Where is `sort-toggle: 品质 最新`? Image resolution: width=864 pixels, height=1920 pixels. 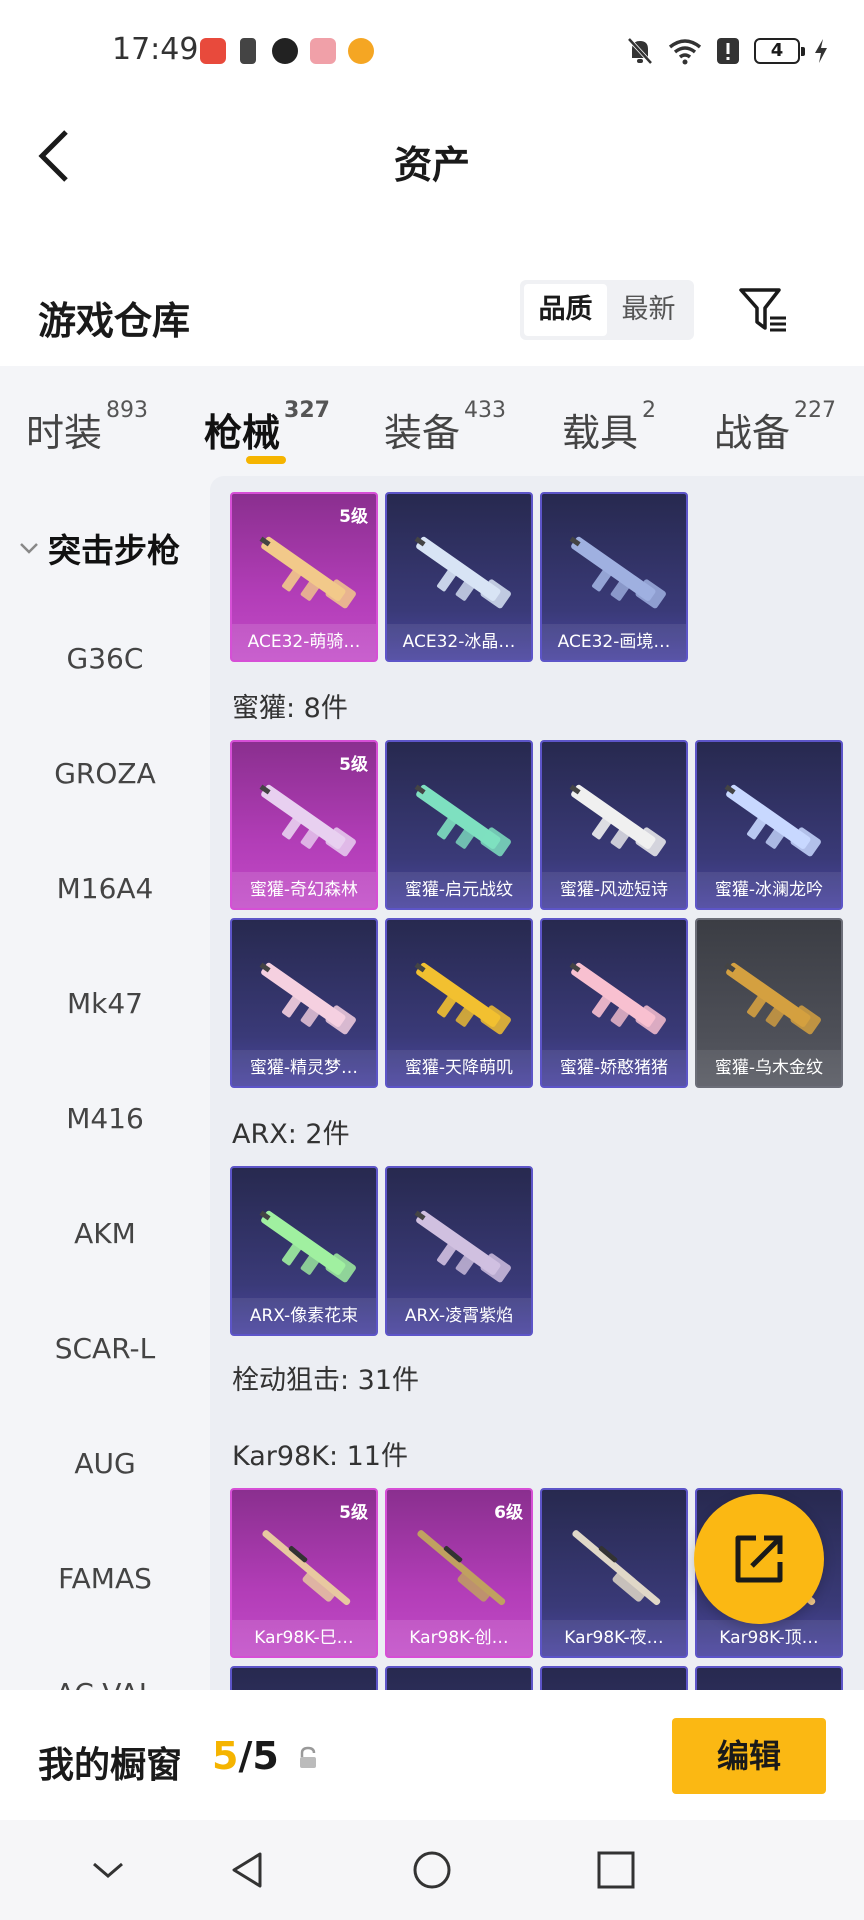 sort-toggle: 品质 最新 is located at coordinates (607, 310).